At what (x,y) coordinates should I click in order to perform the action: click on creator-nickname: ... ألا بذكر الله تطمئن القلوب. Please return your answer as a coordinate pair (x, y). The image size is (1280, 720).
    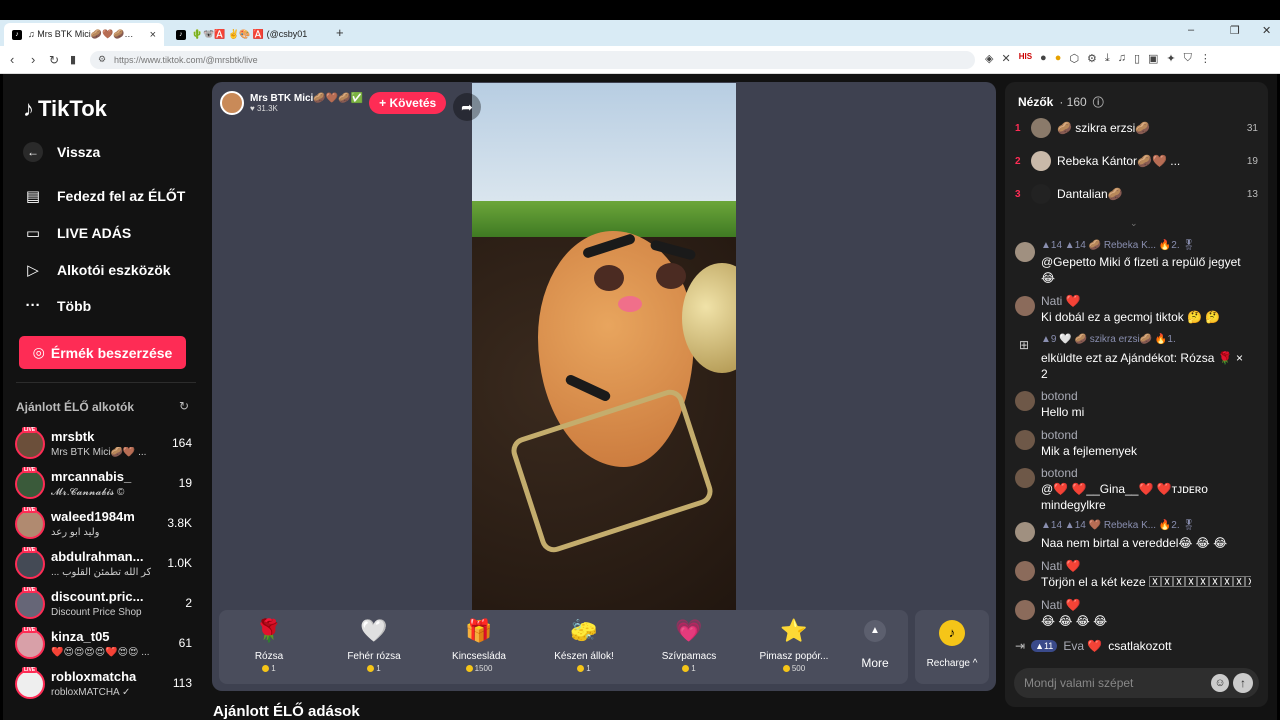
    Looking at the image, I should click on (101, 572).